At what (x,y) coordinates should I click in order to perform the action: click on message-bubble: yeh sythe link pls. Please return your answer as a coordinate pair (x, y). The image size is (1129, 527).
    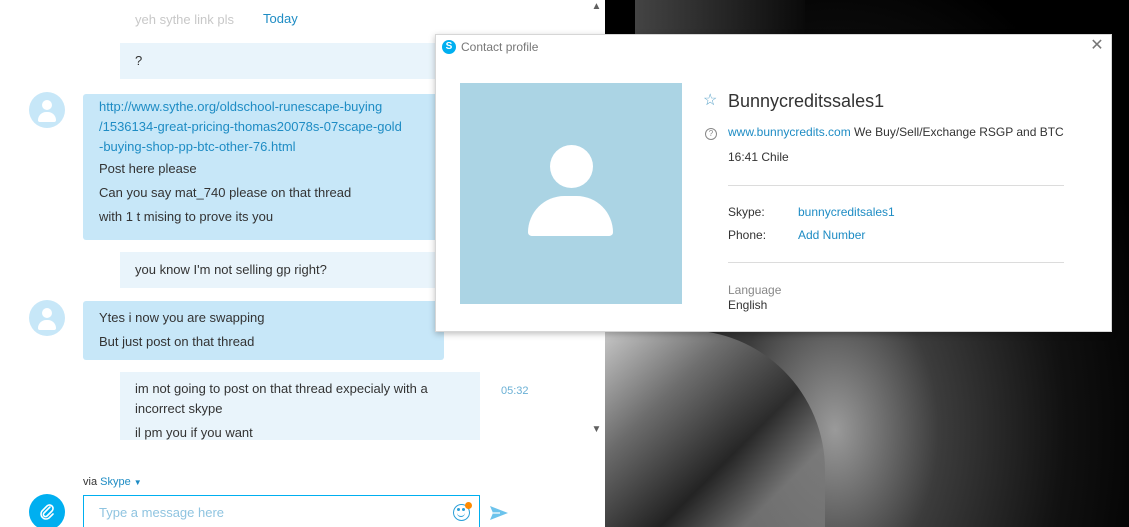
    Looking at the image, I should click on (355, 18).